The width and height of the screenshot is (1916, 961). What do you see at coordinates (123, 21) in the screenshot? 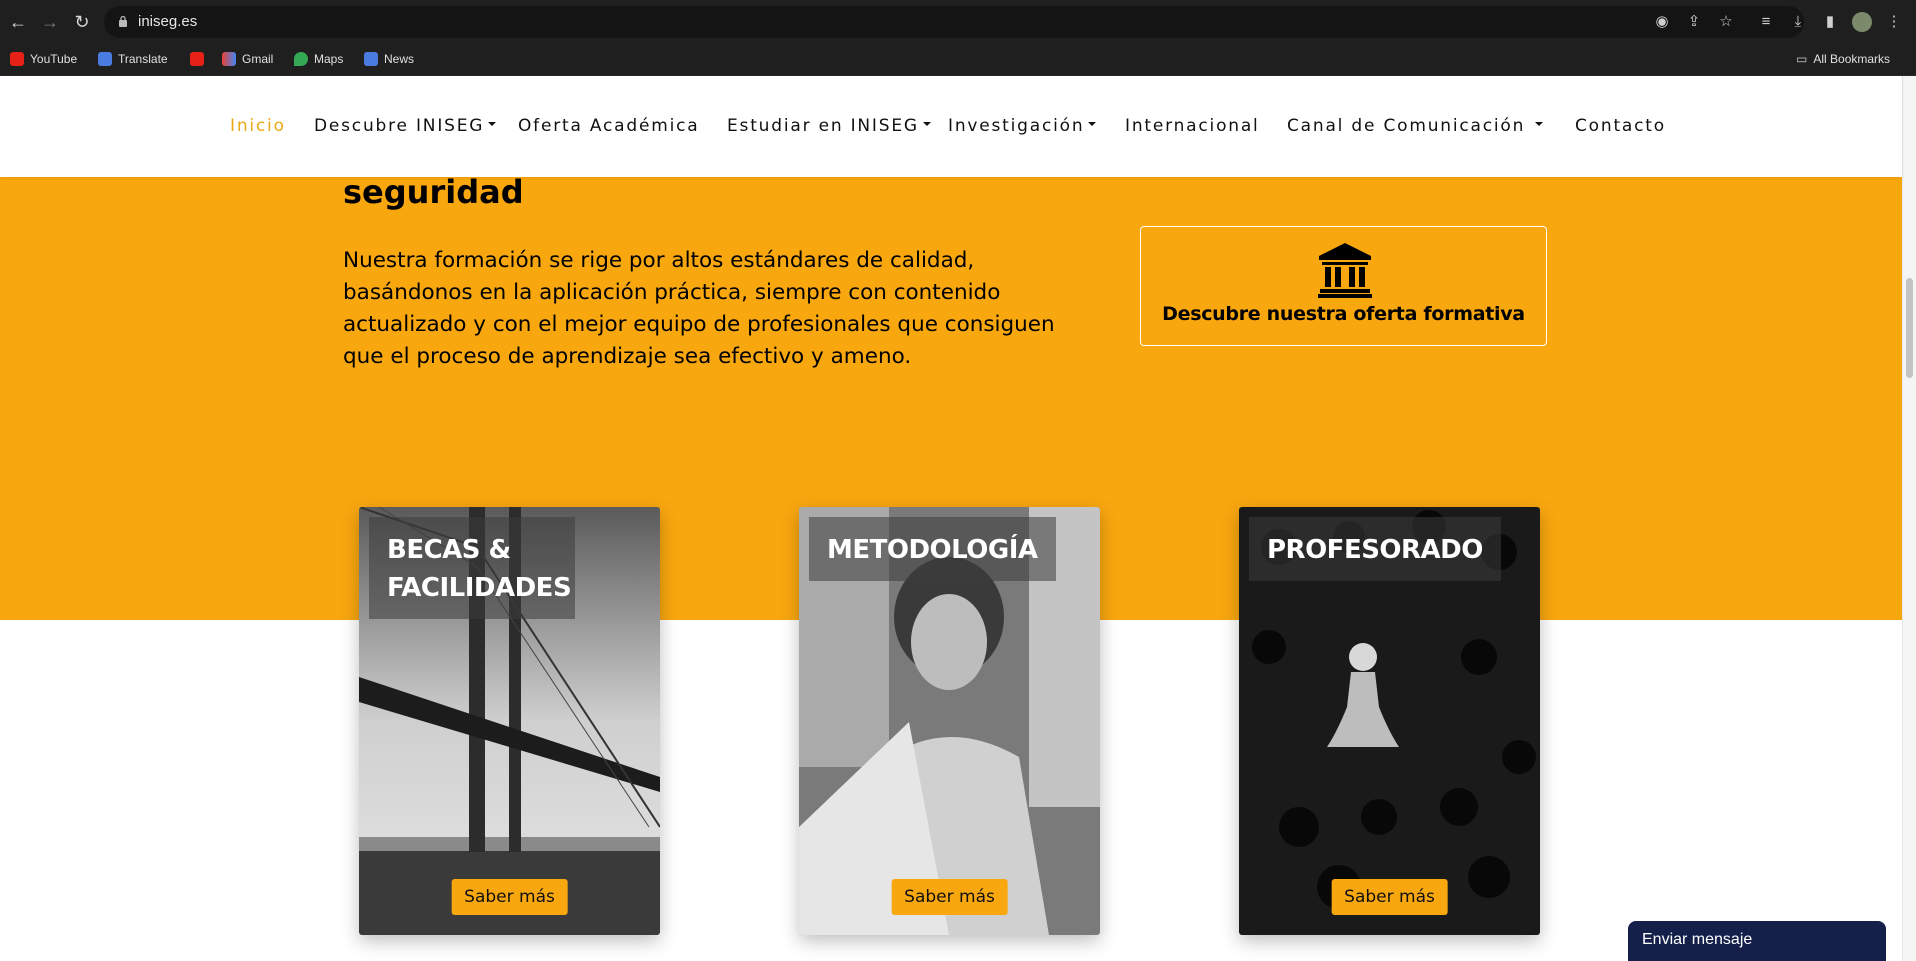
I see `lock-icon` at bounding box center [123, 21].